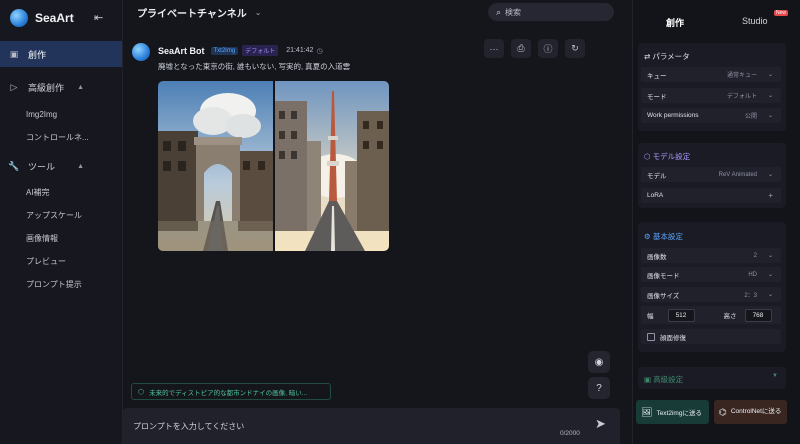 The height and width of the screenshot is (444, 800). Describe the element at coordinates (667, 236) in the screenshot. I see `basic-settings-label: 基本設定` at that location.